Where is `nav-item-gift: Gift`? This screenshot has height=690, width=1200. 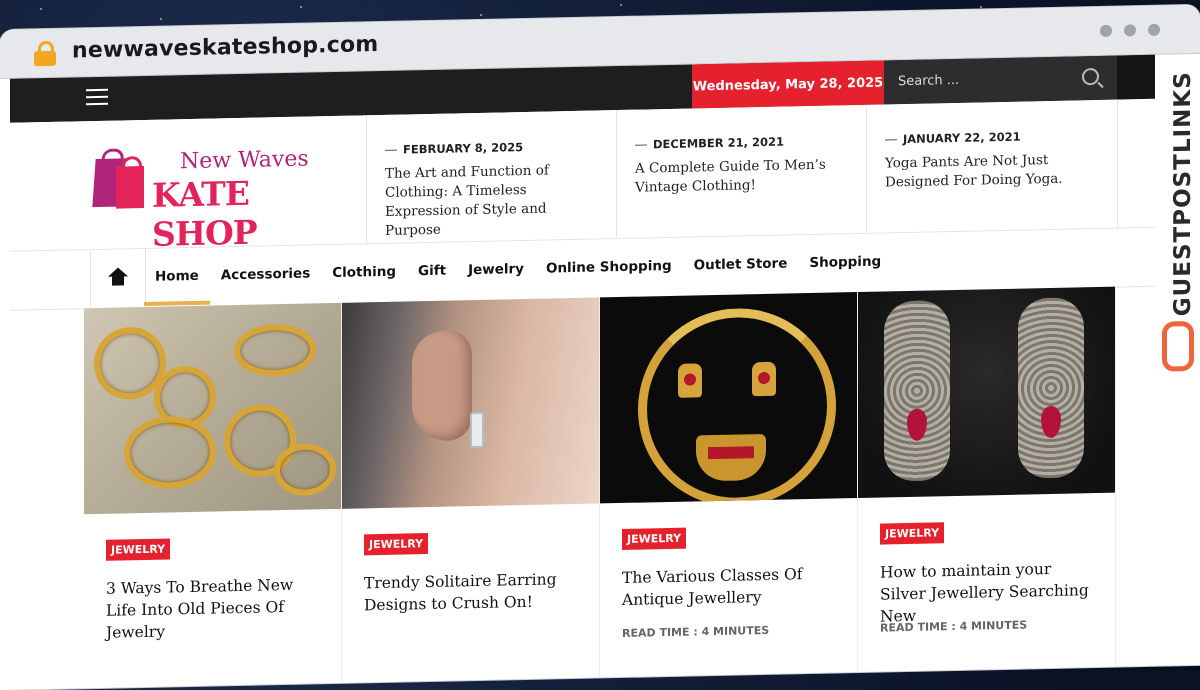 nav-item-gift: Gift is located at coordinates (432, 271).